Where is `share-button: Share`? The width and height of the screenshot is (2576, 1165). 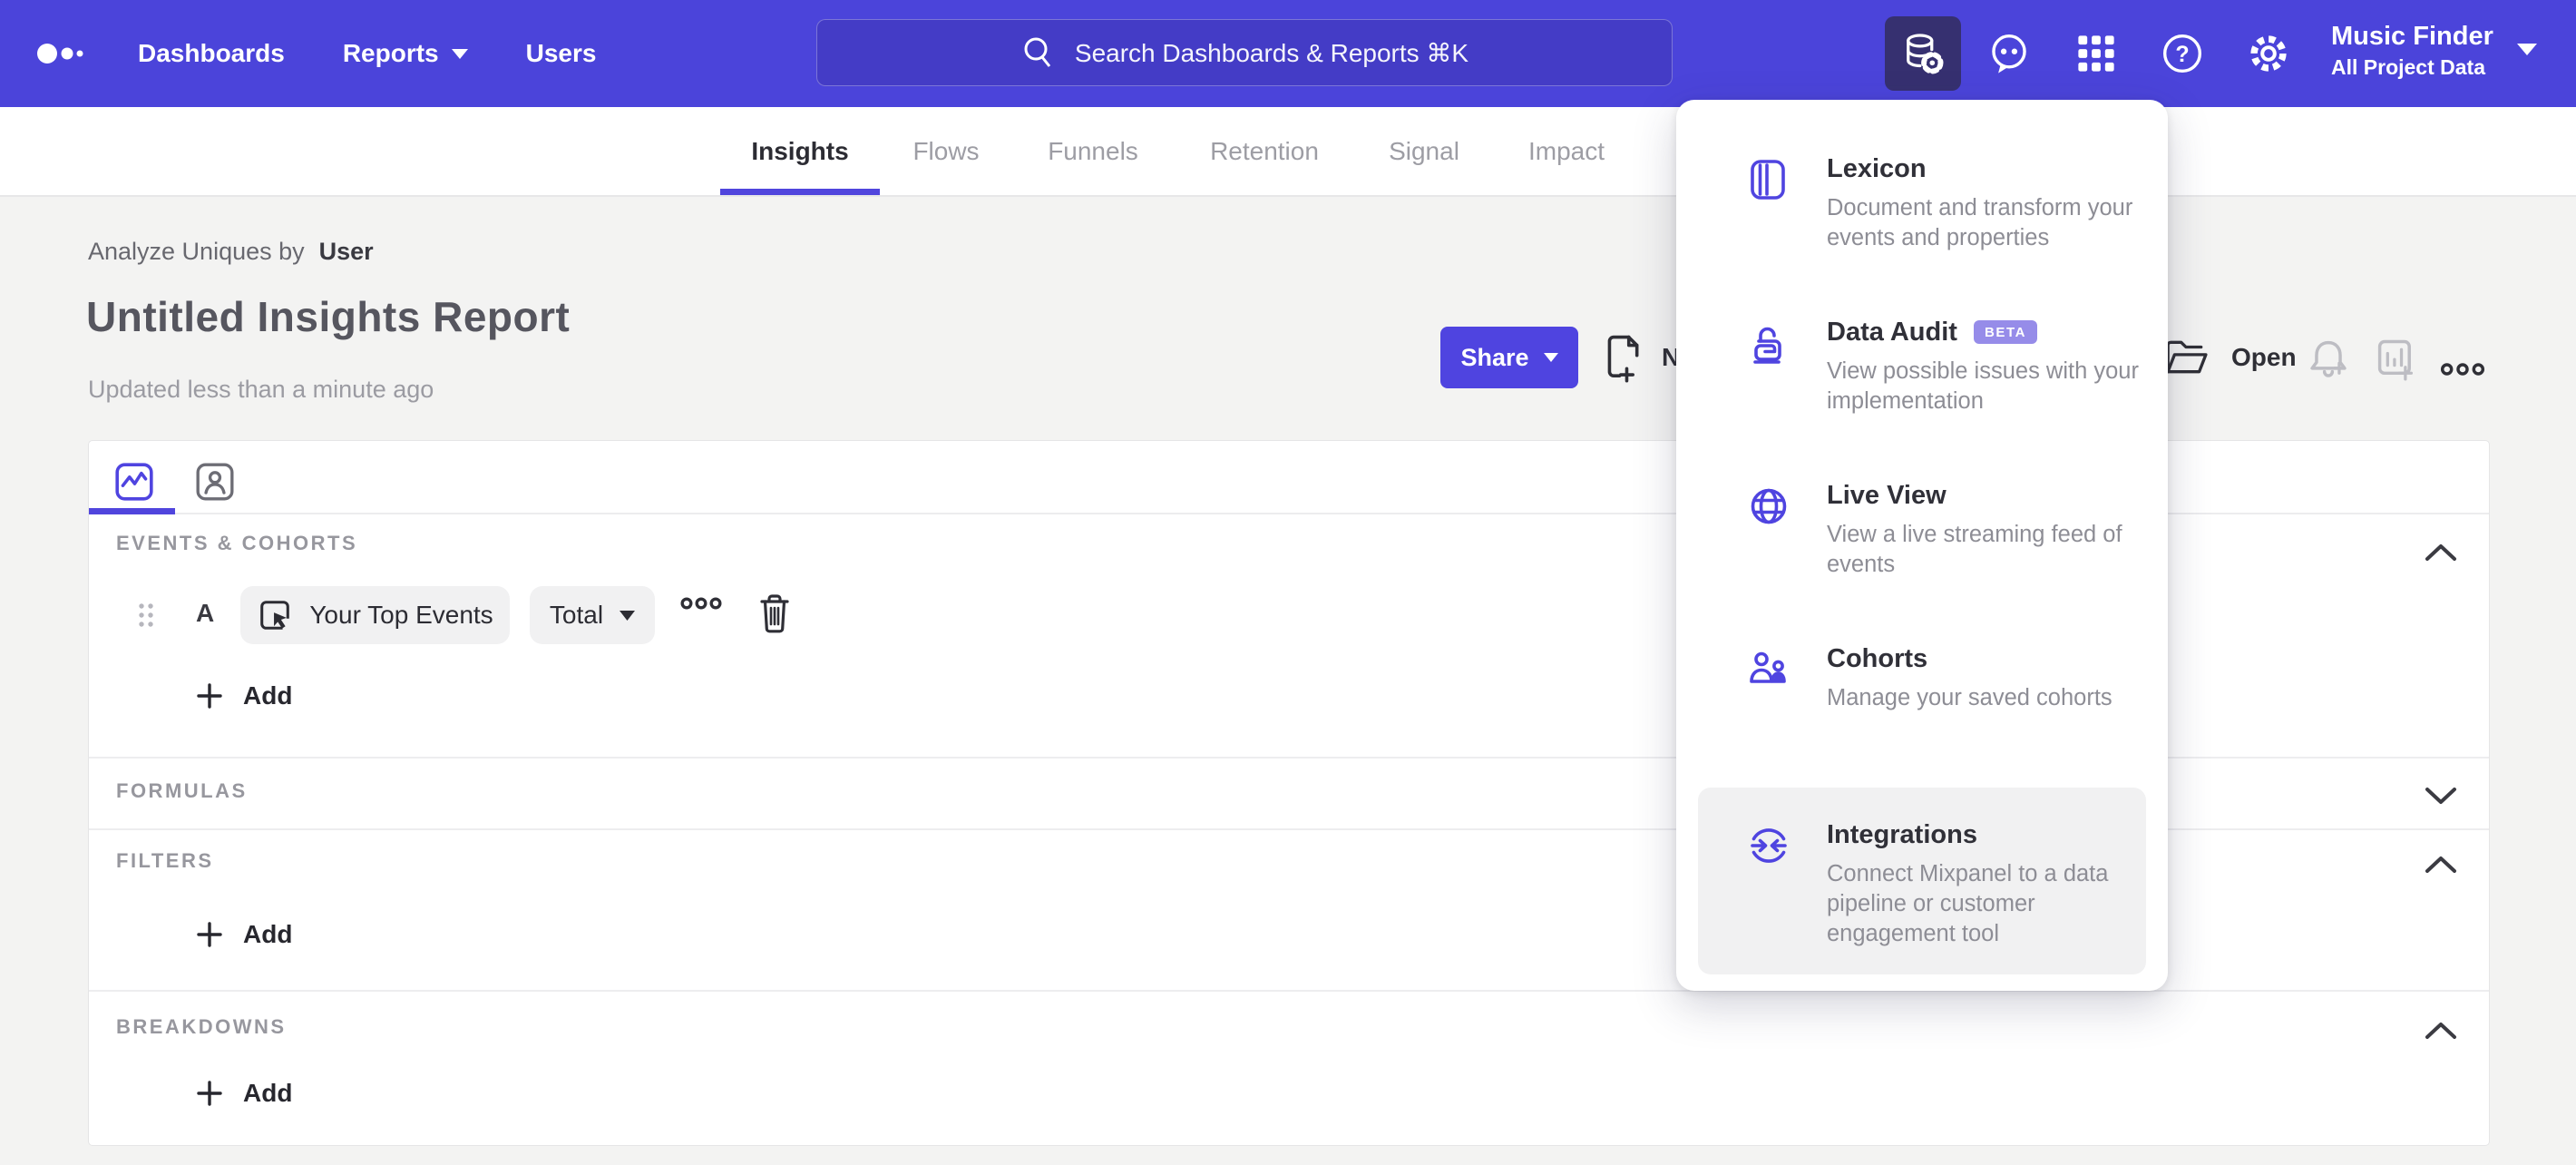
share-button: Share is located at coordinates (1509, 357).